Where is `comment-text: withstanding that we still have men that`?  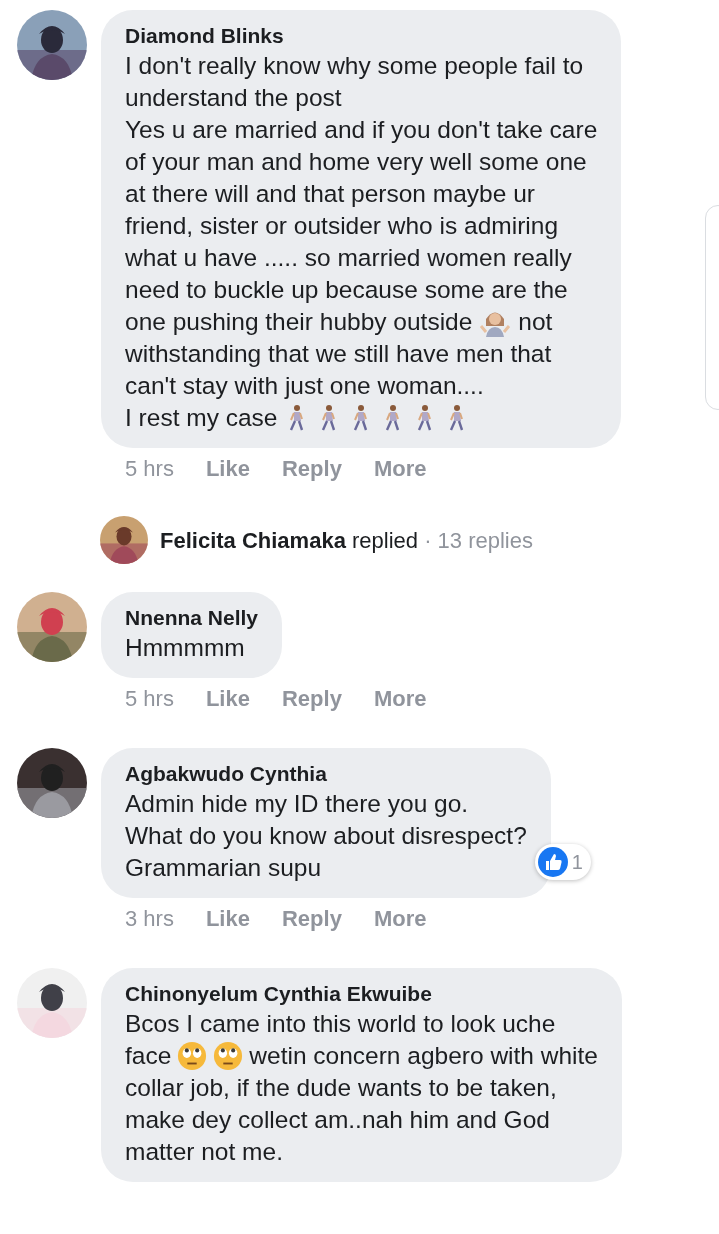
comment-text: withstanding that we still have men that is located at coordinates (338, 354).